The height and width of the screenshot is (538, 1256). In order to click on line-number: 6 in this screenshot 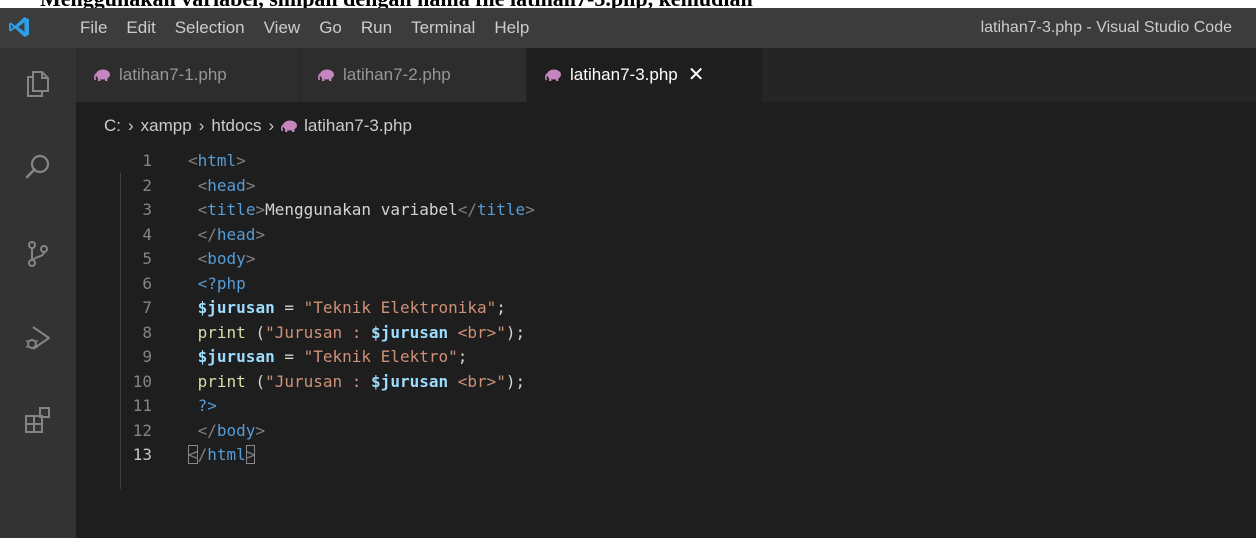, I will do `click(147, 283)`.